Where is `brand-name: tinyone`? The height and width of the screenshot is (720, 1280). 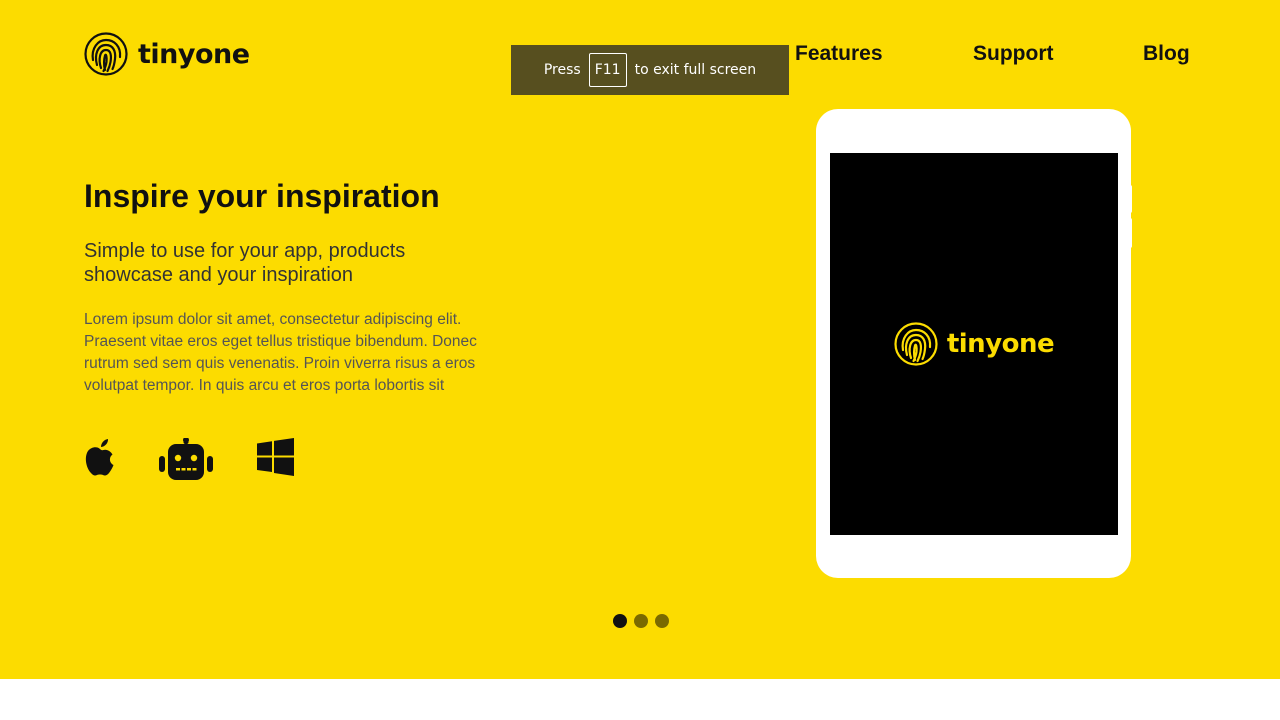 brand-name: tinyone is located at coordinates (194, 54).